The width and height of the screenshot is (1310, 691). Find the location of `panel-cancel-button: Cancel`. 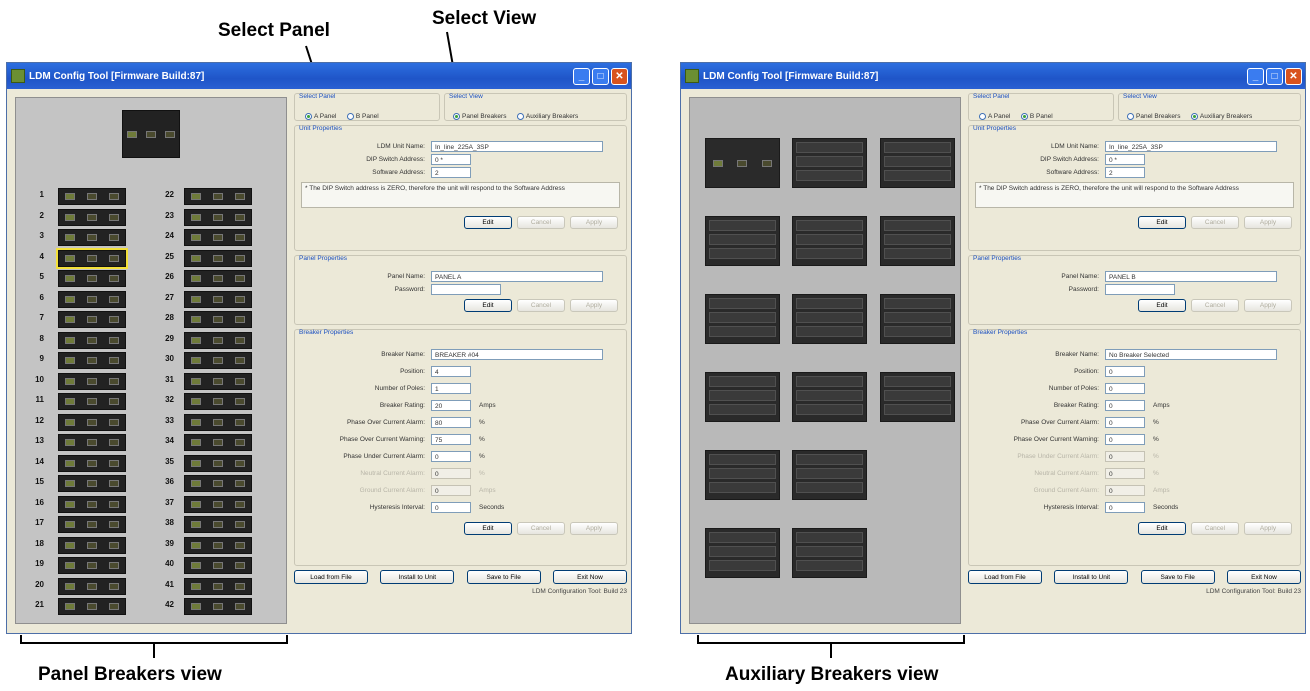

panel-cancel-button: Cancel is located at coordinates (541, 305).